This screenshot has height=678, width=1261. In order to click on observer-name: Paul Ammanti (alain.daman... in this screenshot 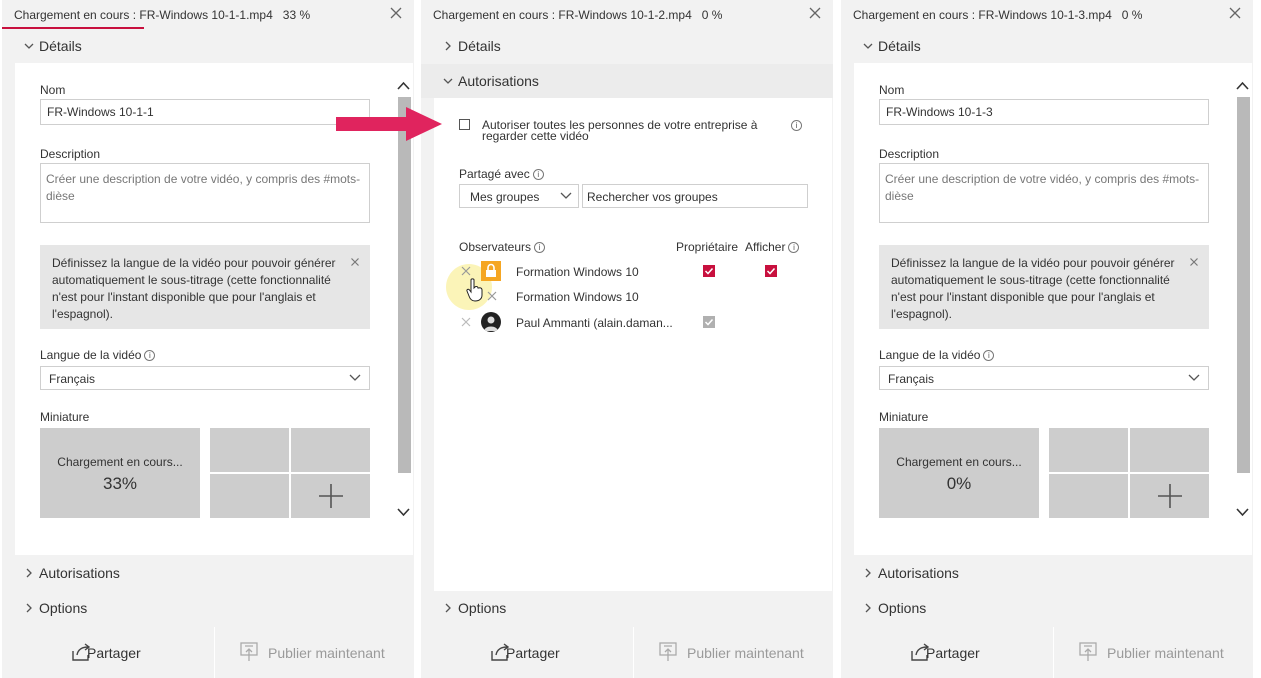, I will do `click(594, 323)`.